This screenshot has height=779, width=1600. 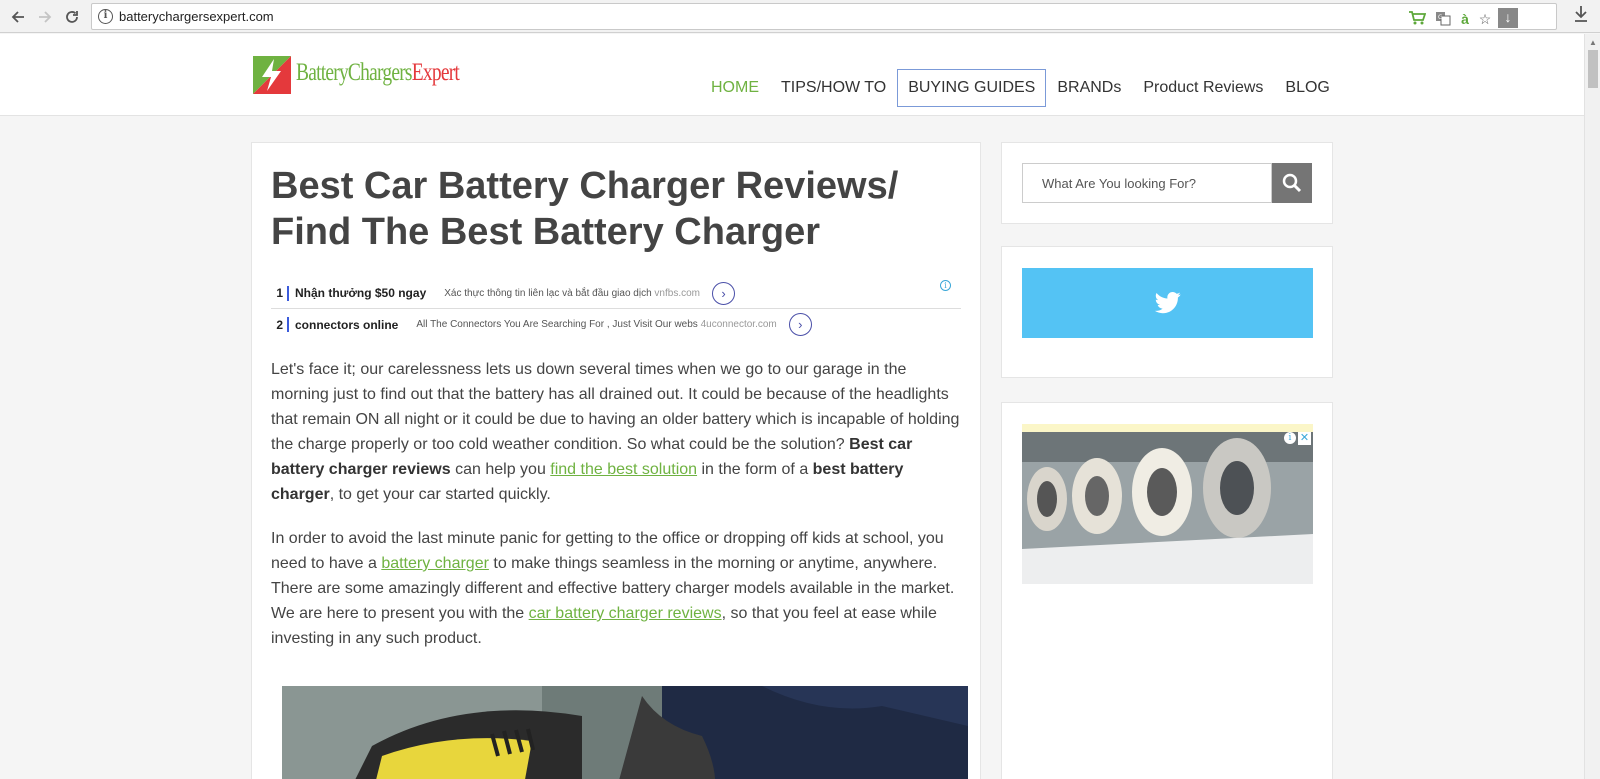 I want to click on nav-blog: BLOG, so click(x=1307, y=88).